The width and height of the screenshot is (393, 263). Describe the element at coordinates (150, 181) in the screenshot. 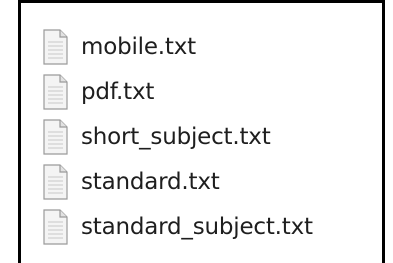

I see `file-name: standard.txt` at that location.